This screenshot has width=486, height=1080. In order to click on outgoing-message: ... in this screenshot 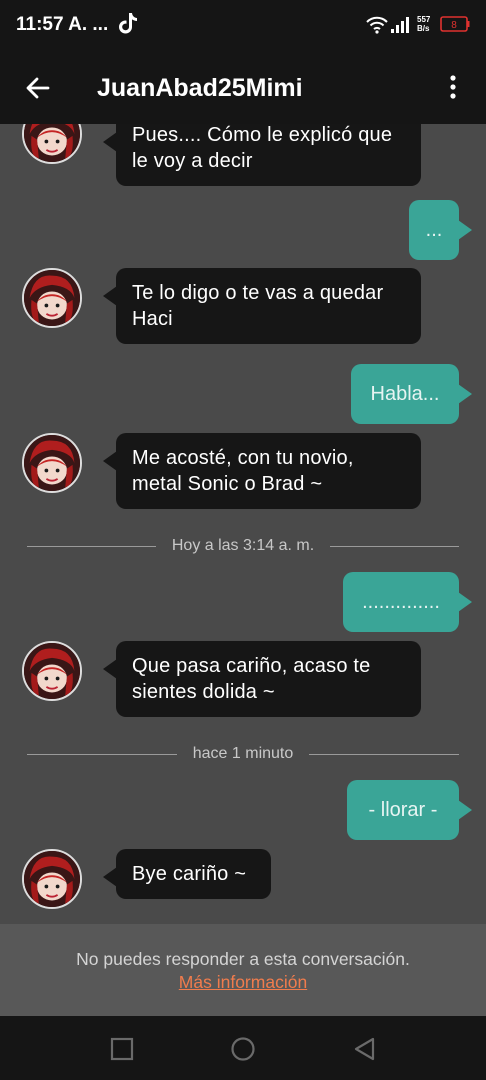, I will do `click(440, 230)`.